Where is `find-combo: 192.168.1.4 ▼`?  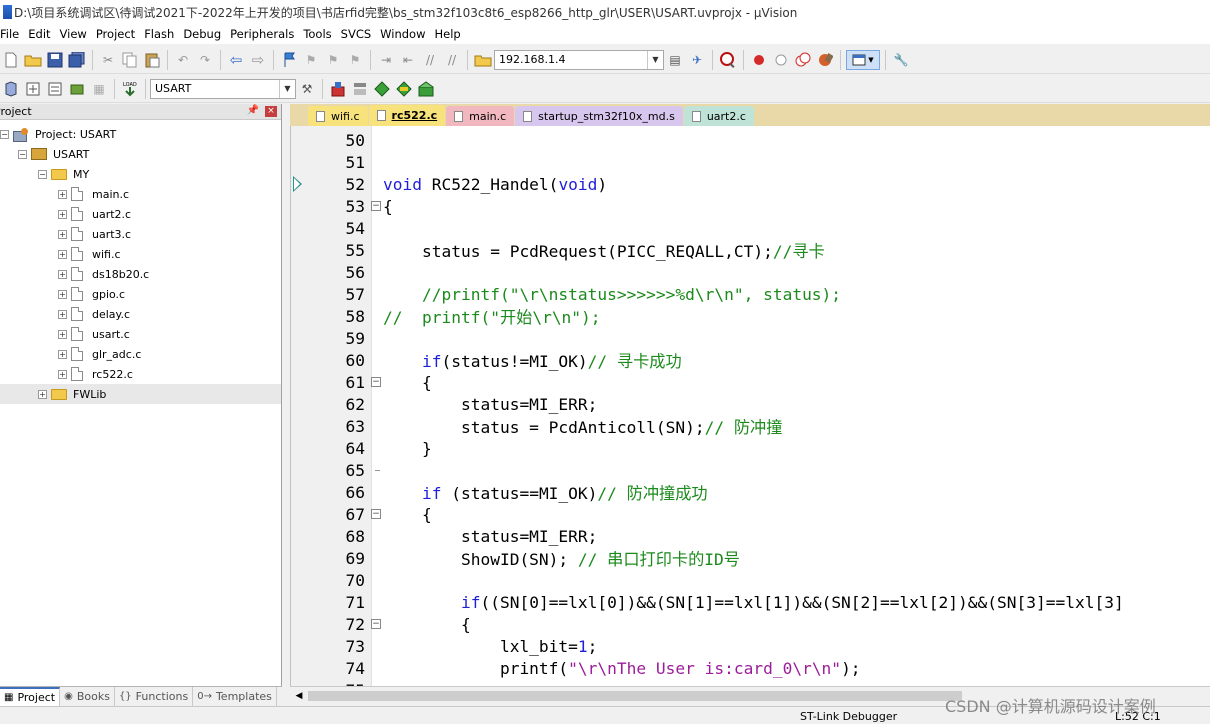
find-combo: 192.168.1.4 ▼ is located at coordinates (579, 59).